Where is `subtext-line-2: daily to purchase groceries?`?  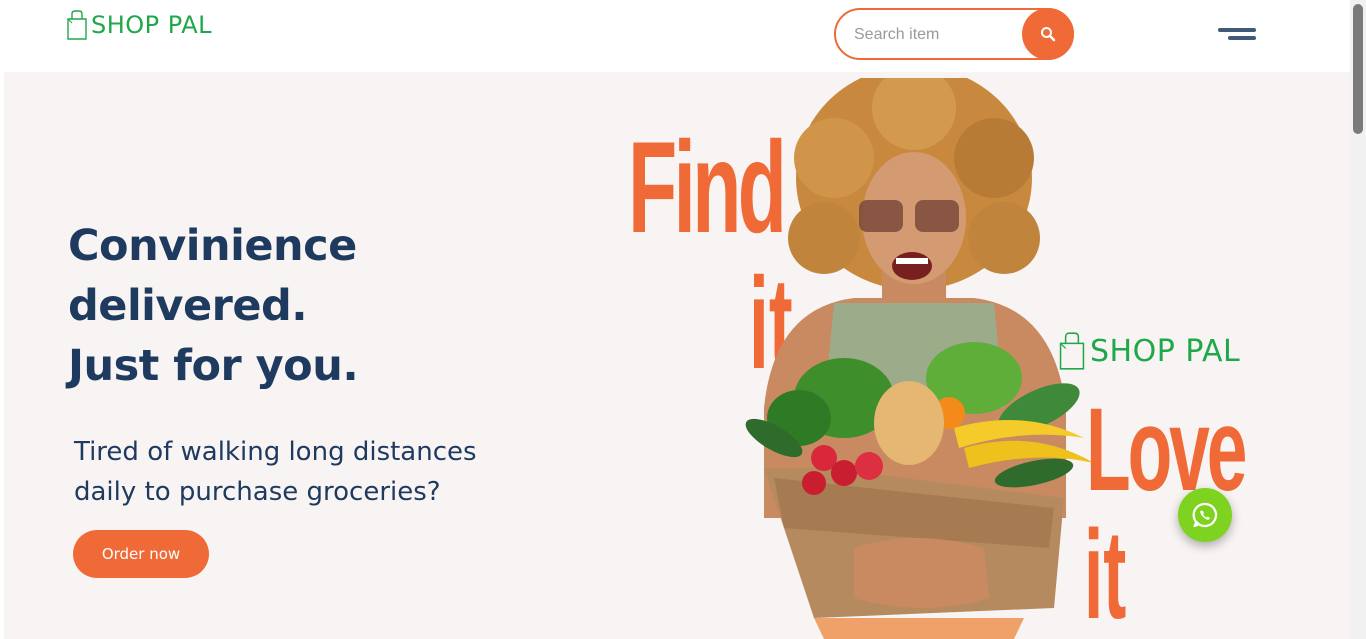 subtext-line-2: daily to purchase groceries? is located at coordinates (257, 492).